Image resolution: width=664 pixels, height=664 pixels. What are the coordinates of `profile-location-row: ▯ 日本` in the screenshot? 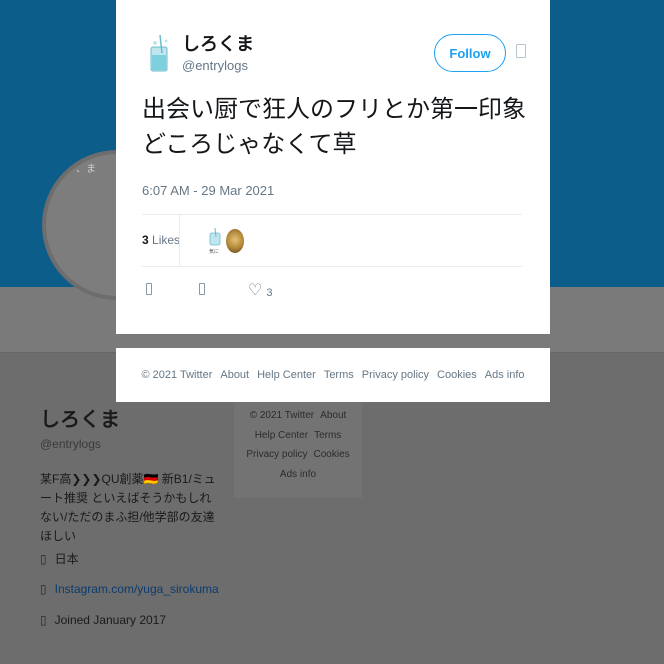 It's located at (59, 558).